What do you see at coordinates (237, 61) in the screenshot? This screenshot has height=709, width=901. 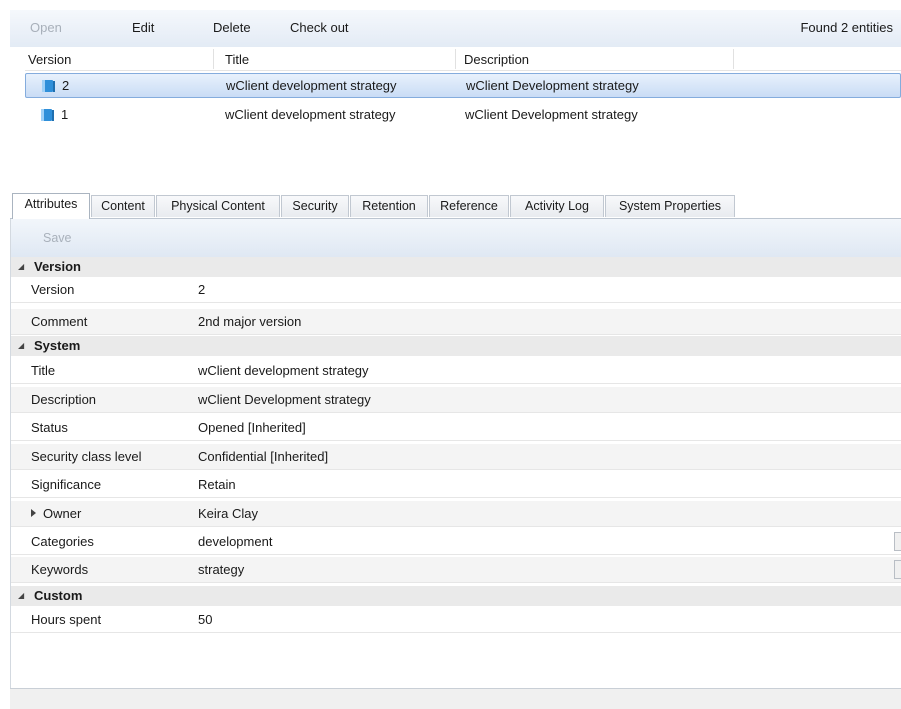 I see `column-header-title: Title` at bounding box center [237, 61].